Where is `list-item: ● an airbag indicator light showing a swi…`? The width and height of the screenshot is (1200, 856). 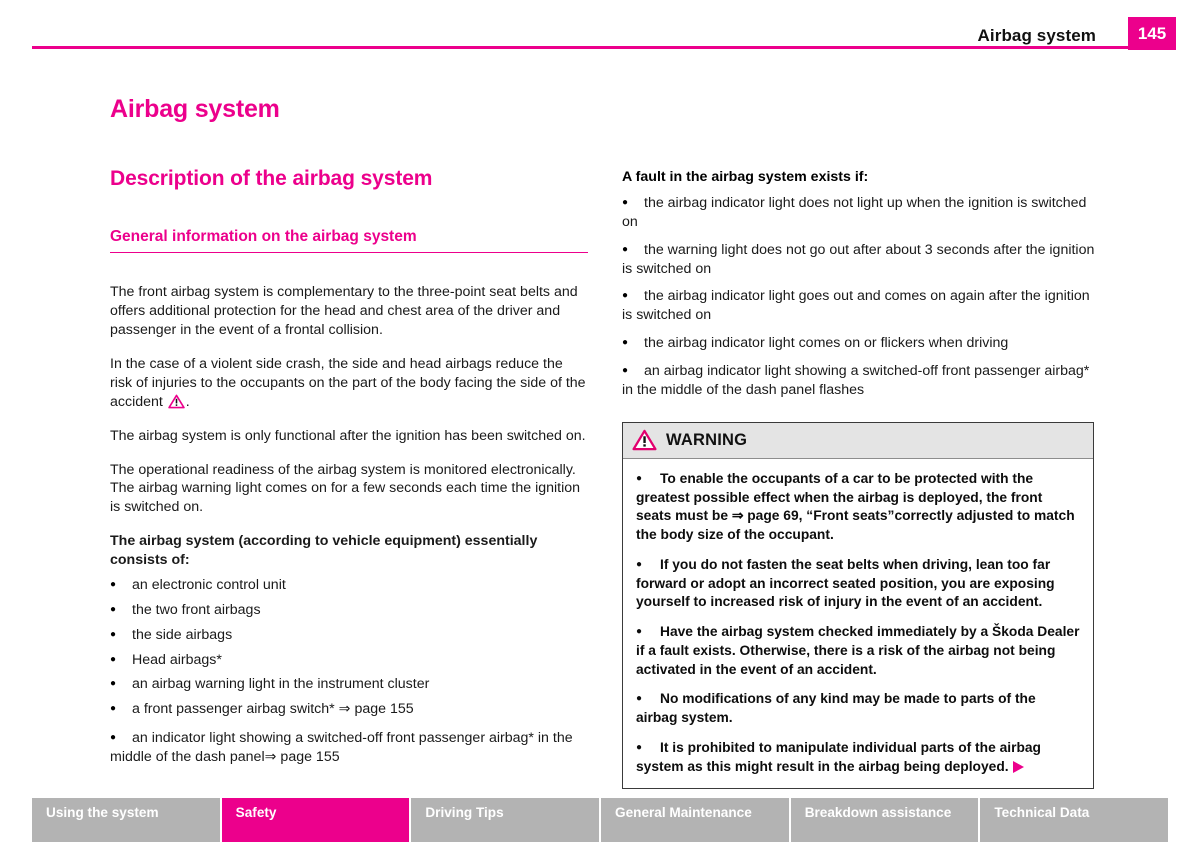 list-item: ● an airbag indicator light showing a swi… is located at coordinates (859, 381).